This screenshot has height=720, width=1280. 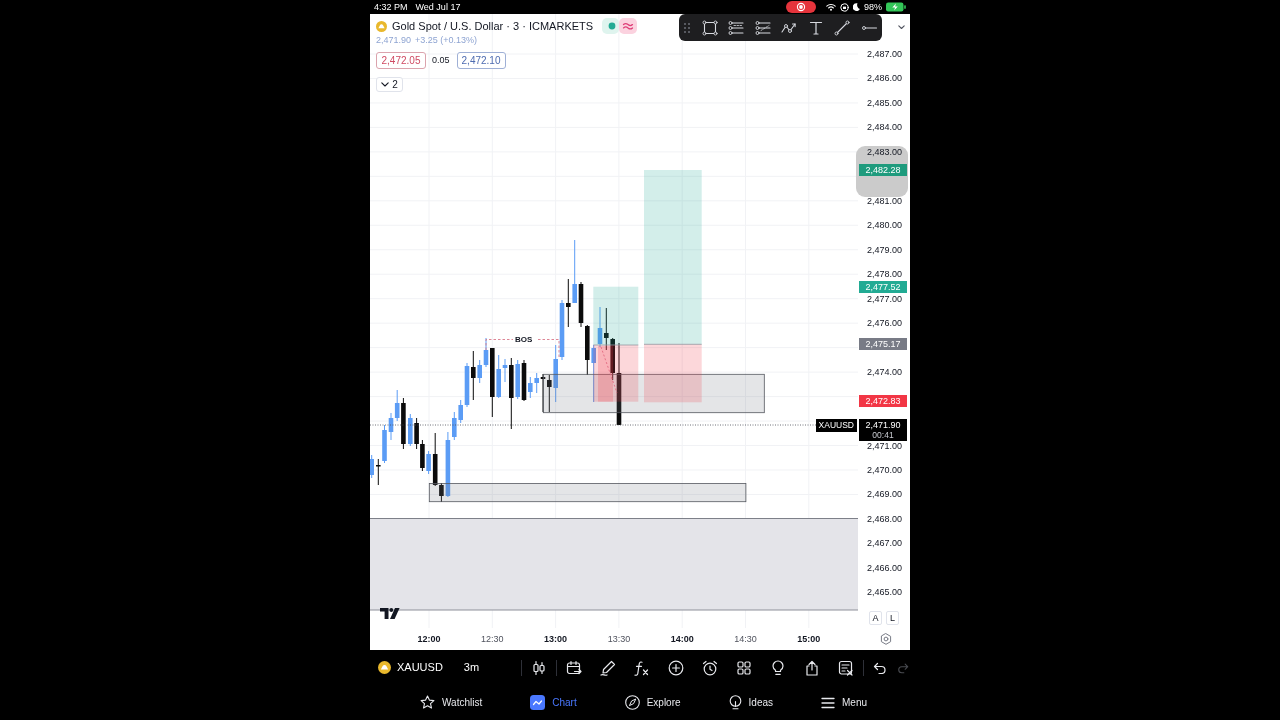 I want to click on function-icon, so click(x=642, y=667).